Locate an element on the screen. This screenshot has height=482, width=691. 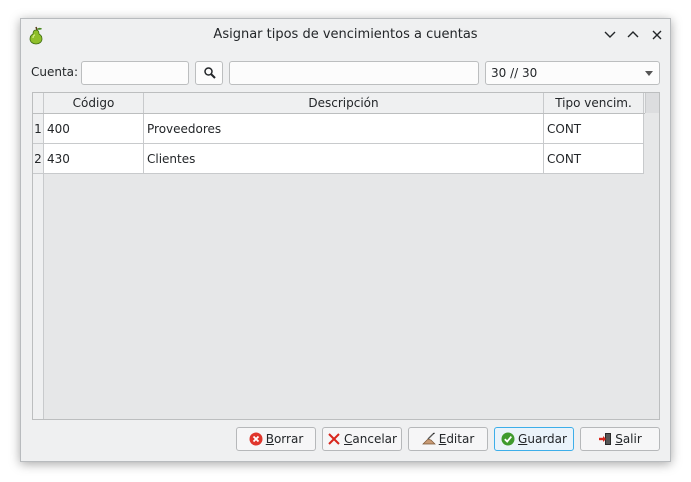
cell-codigo: 400 is located at coordinates (94, 129).